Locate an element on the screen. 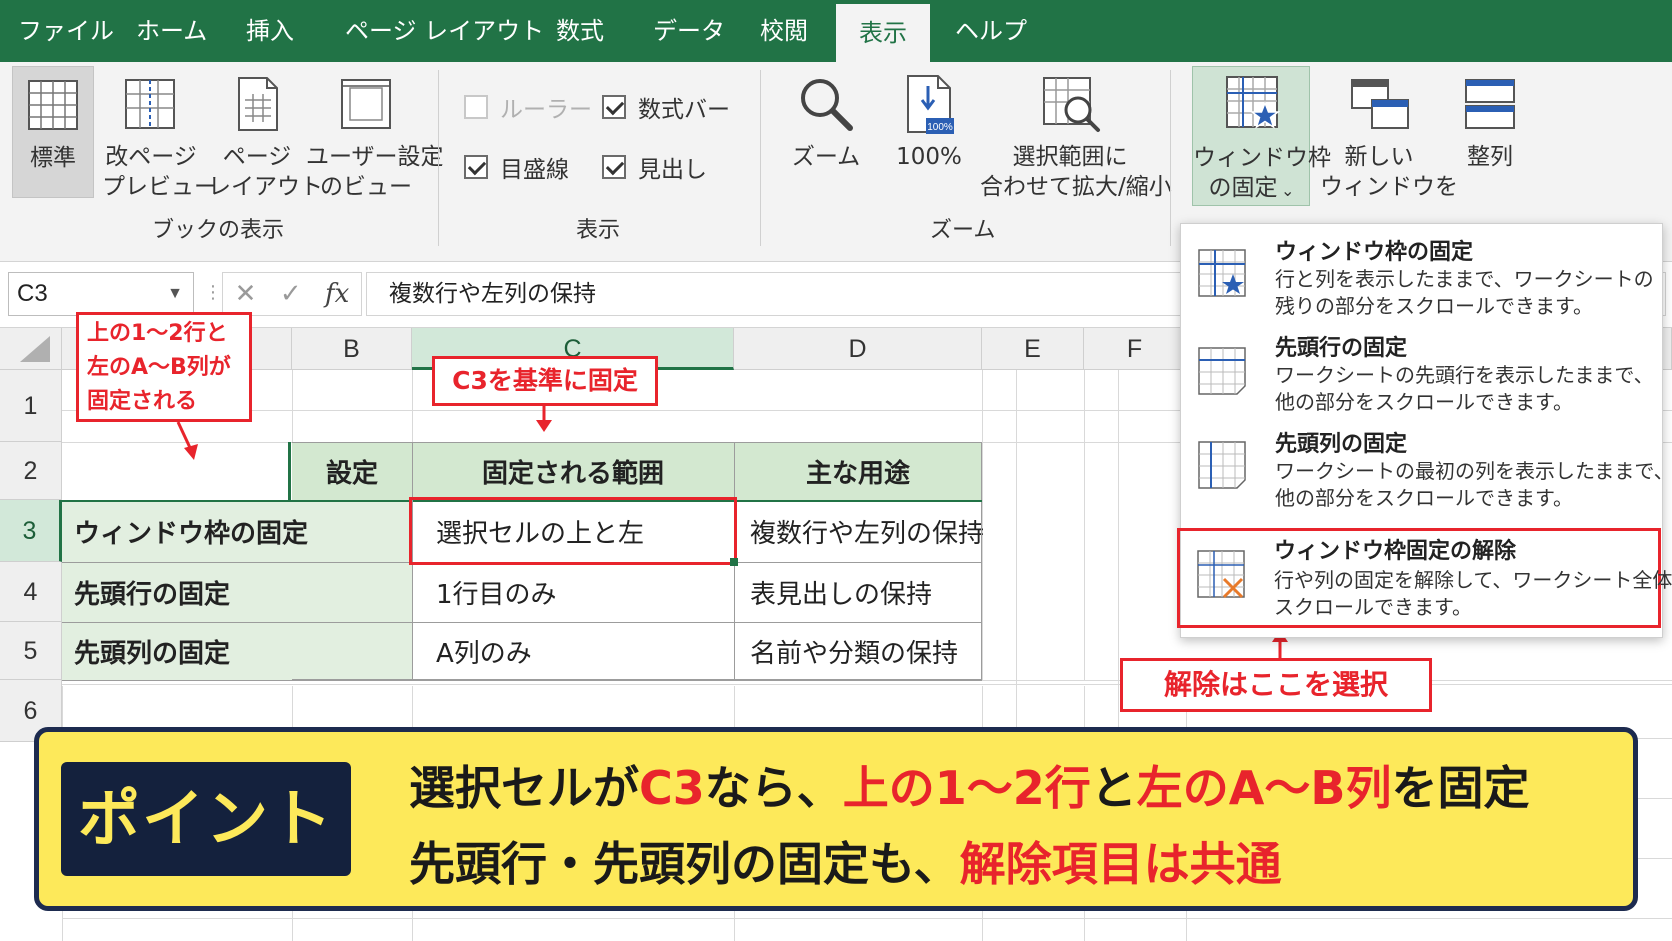 This screenshot has width=1672, height=941. column-header-b: B is located at coordinates (352, 349).